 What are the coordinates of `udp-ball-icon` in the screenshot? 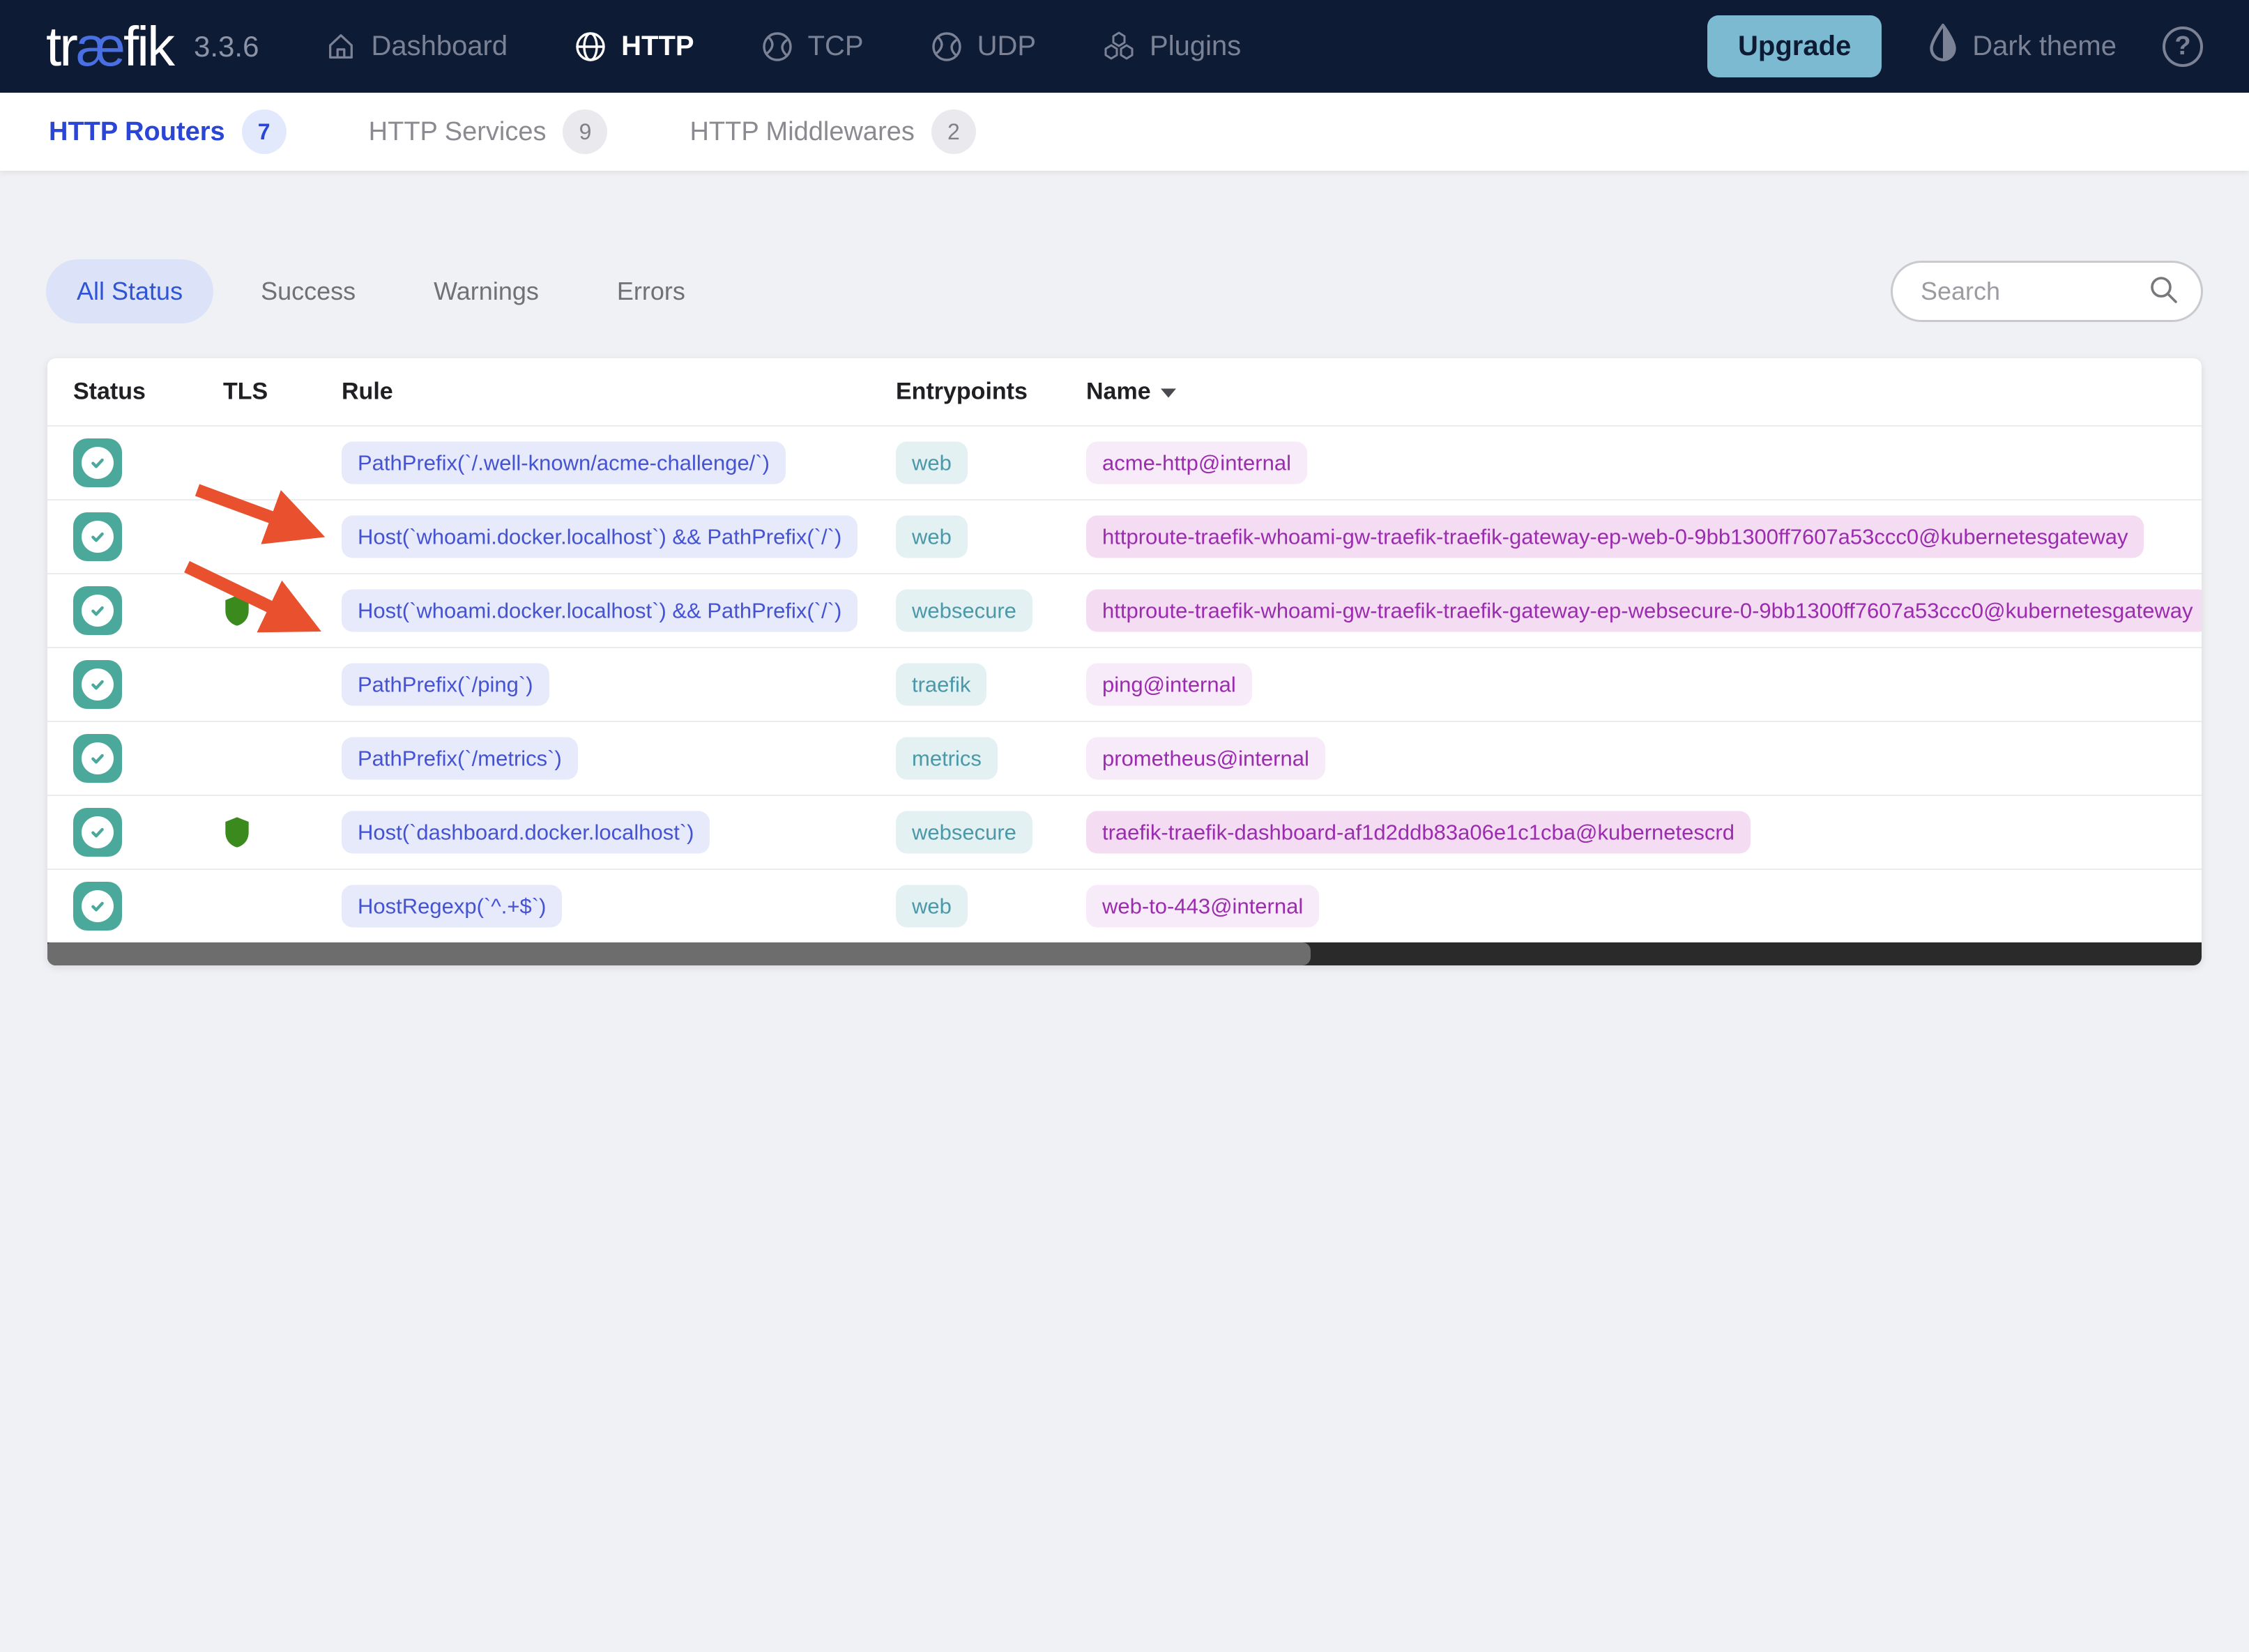 It's located at (946, 46).